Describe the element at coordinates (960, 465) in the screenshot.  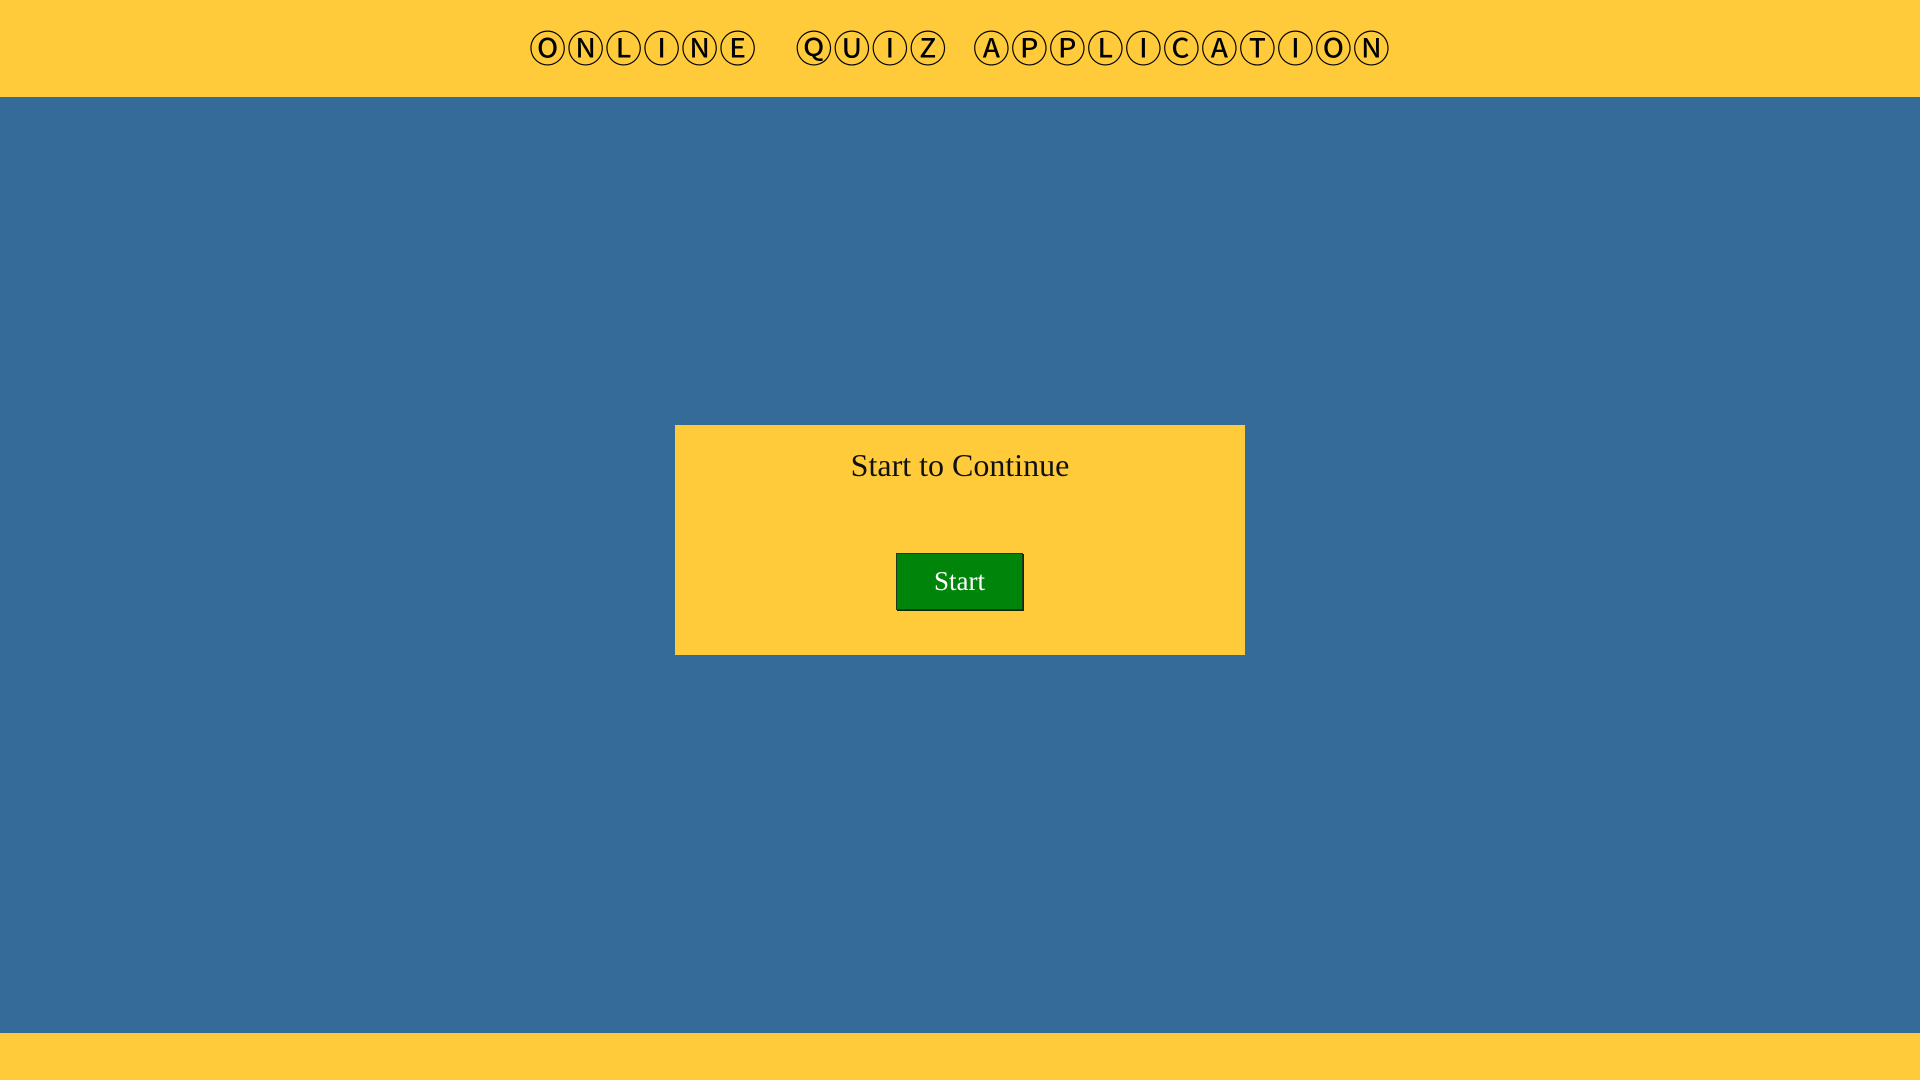
I see `card-title: Start to Continue` at that location.